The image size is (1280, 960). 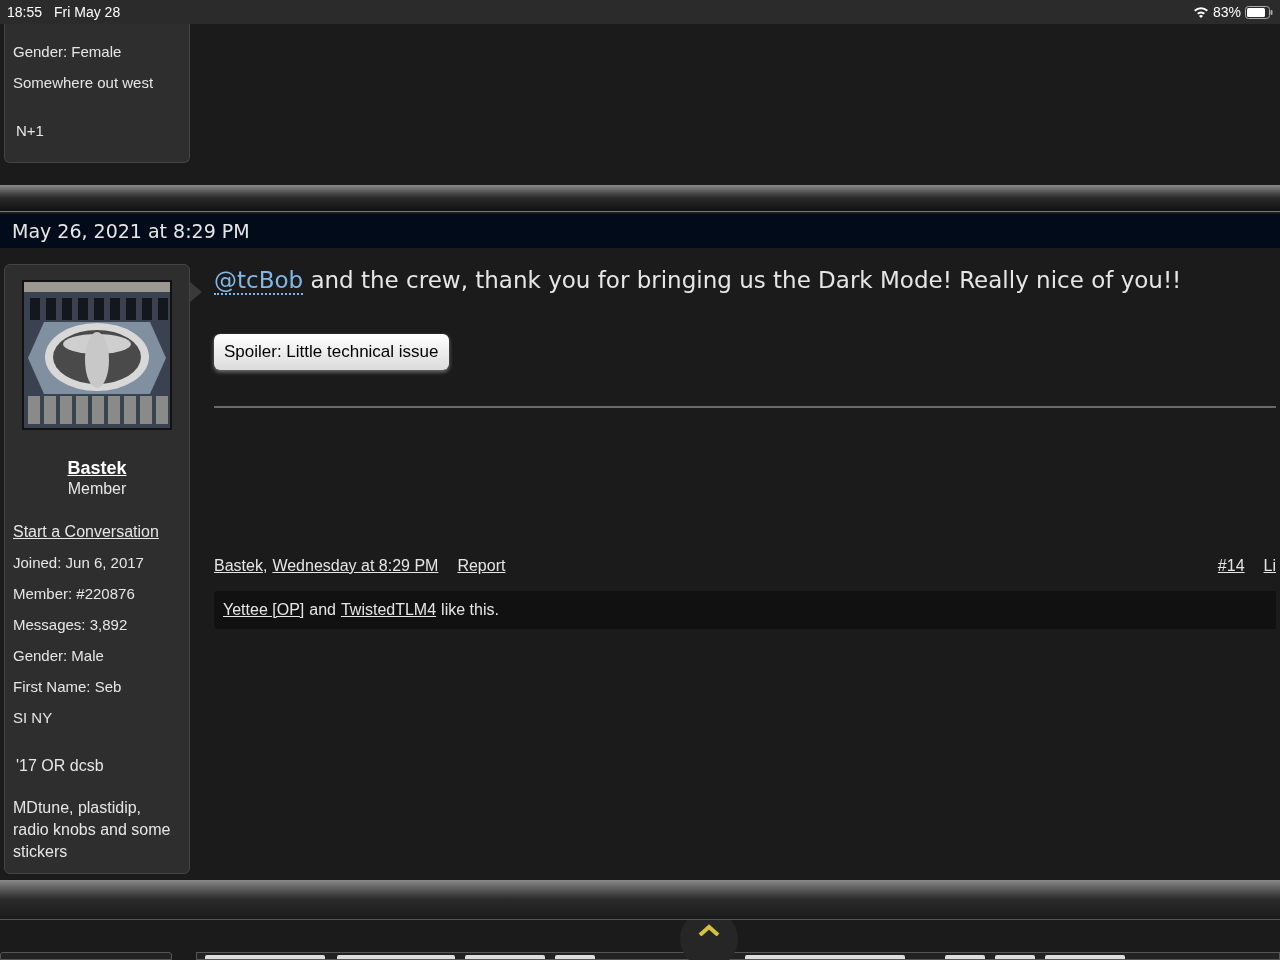 I want to click on user-role: Member, so click(x=97, y=489).